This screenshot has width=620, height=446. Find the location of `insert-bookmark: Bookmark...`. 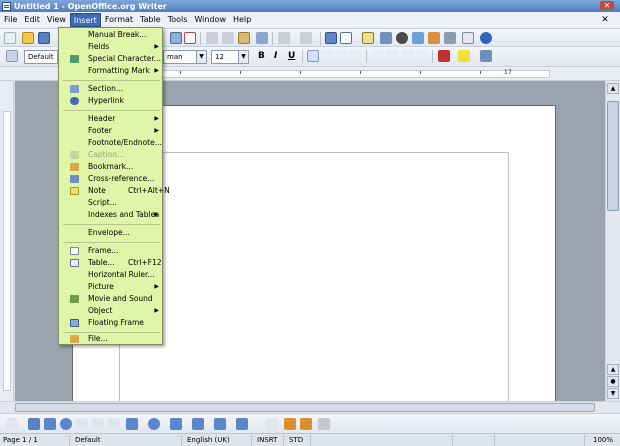

insert-bookmark: Bookmark... is located at coordinates (111, 167).